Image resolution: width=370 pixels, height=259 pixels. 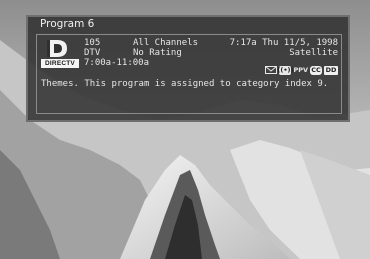 What do you see at coordinates (157, 53) in the screenshot?
I see `program-rating: No Rating` at bounding box center [157, 53].